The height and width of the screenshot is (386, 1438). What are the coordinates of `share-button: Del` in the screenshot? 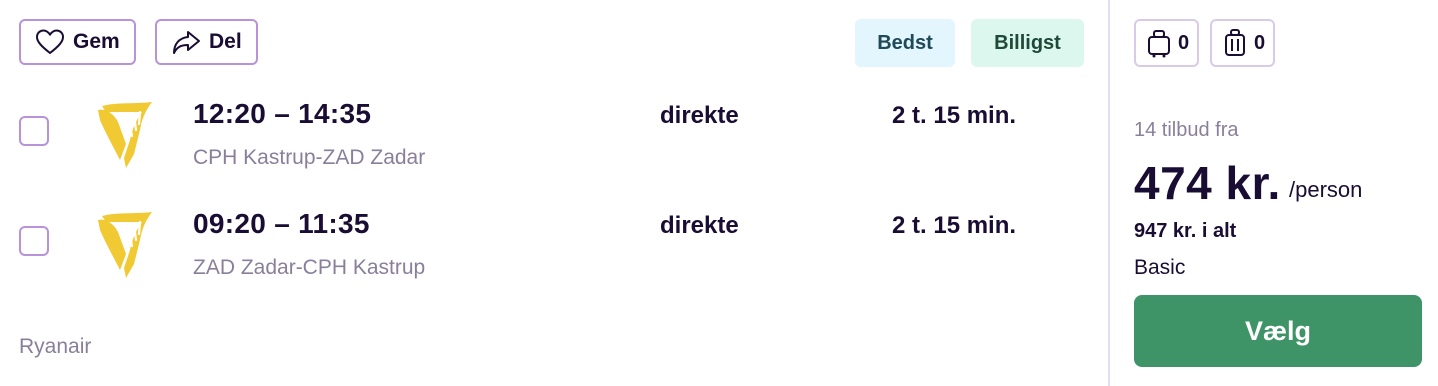 It's located at (206, 42).